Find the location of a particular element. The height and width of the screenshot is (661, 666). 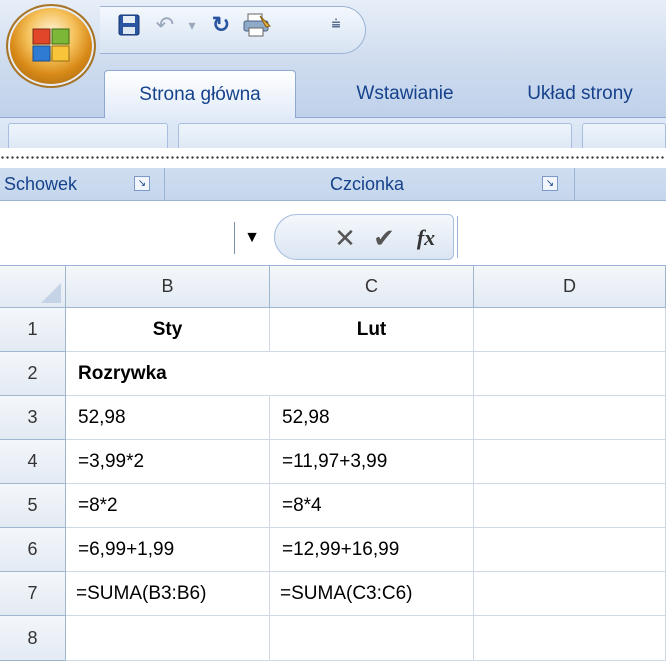

chevron-down-icon: ▼ is located at coordinates (252, 237).